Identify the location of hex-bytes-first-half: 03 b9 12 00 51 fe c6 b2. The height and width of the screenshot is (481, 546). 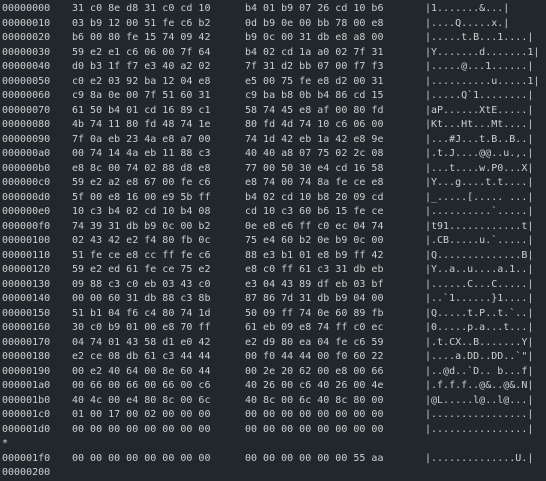
(141, 23).